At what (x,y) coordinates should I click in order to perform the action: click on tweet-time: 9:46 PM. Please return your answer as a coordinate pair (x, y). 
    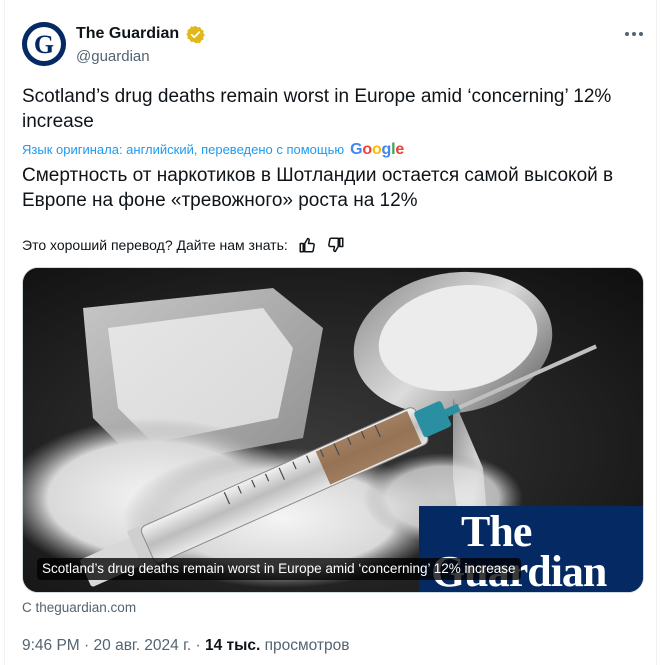
    Looking at the image, I should click on (51, 645).